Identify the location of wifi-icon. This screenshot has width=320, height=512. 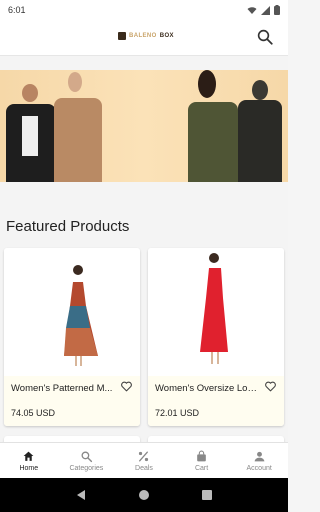
(252, 10).